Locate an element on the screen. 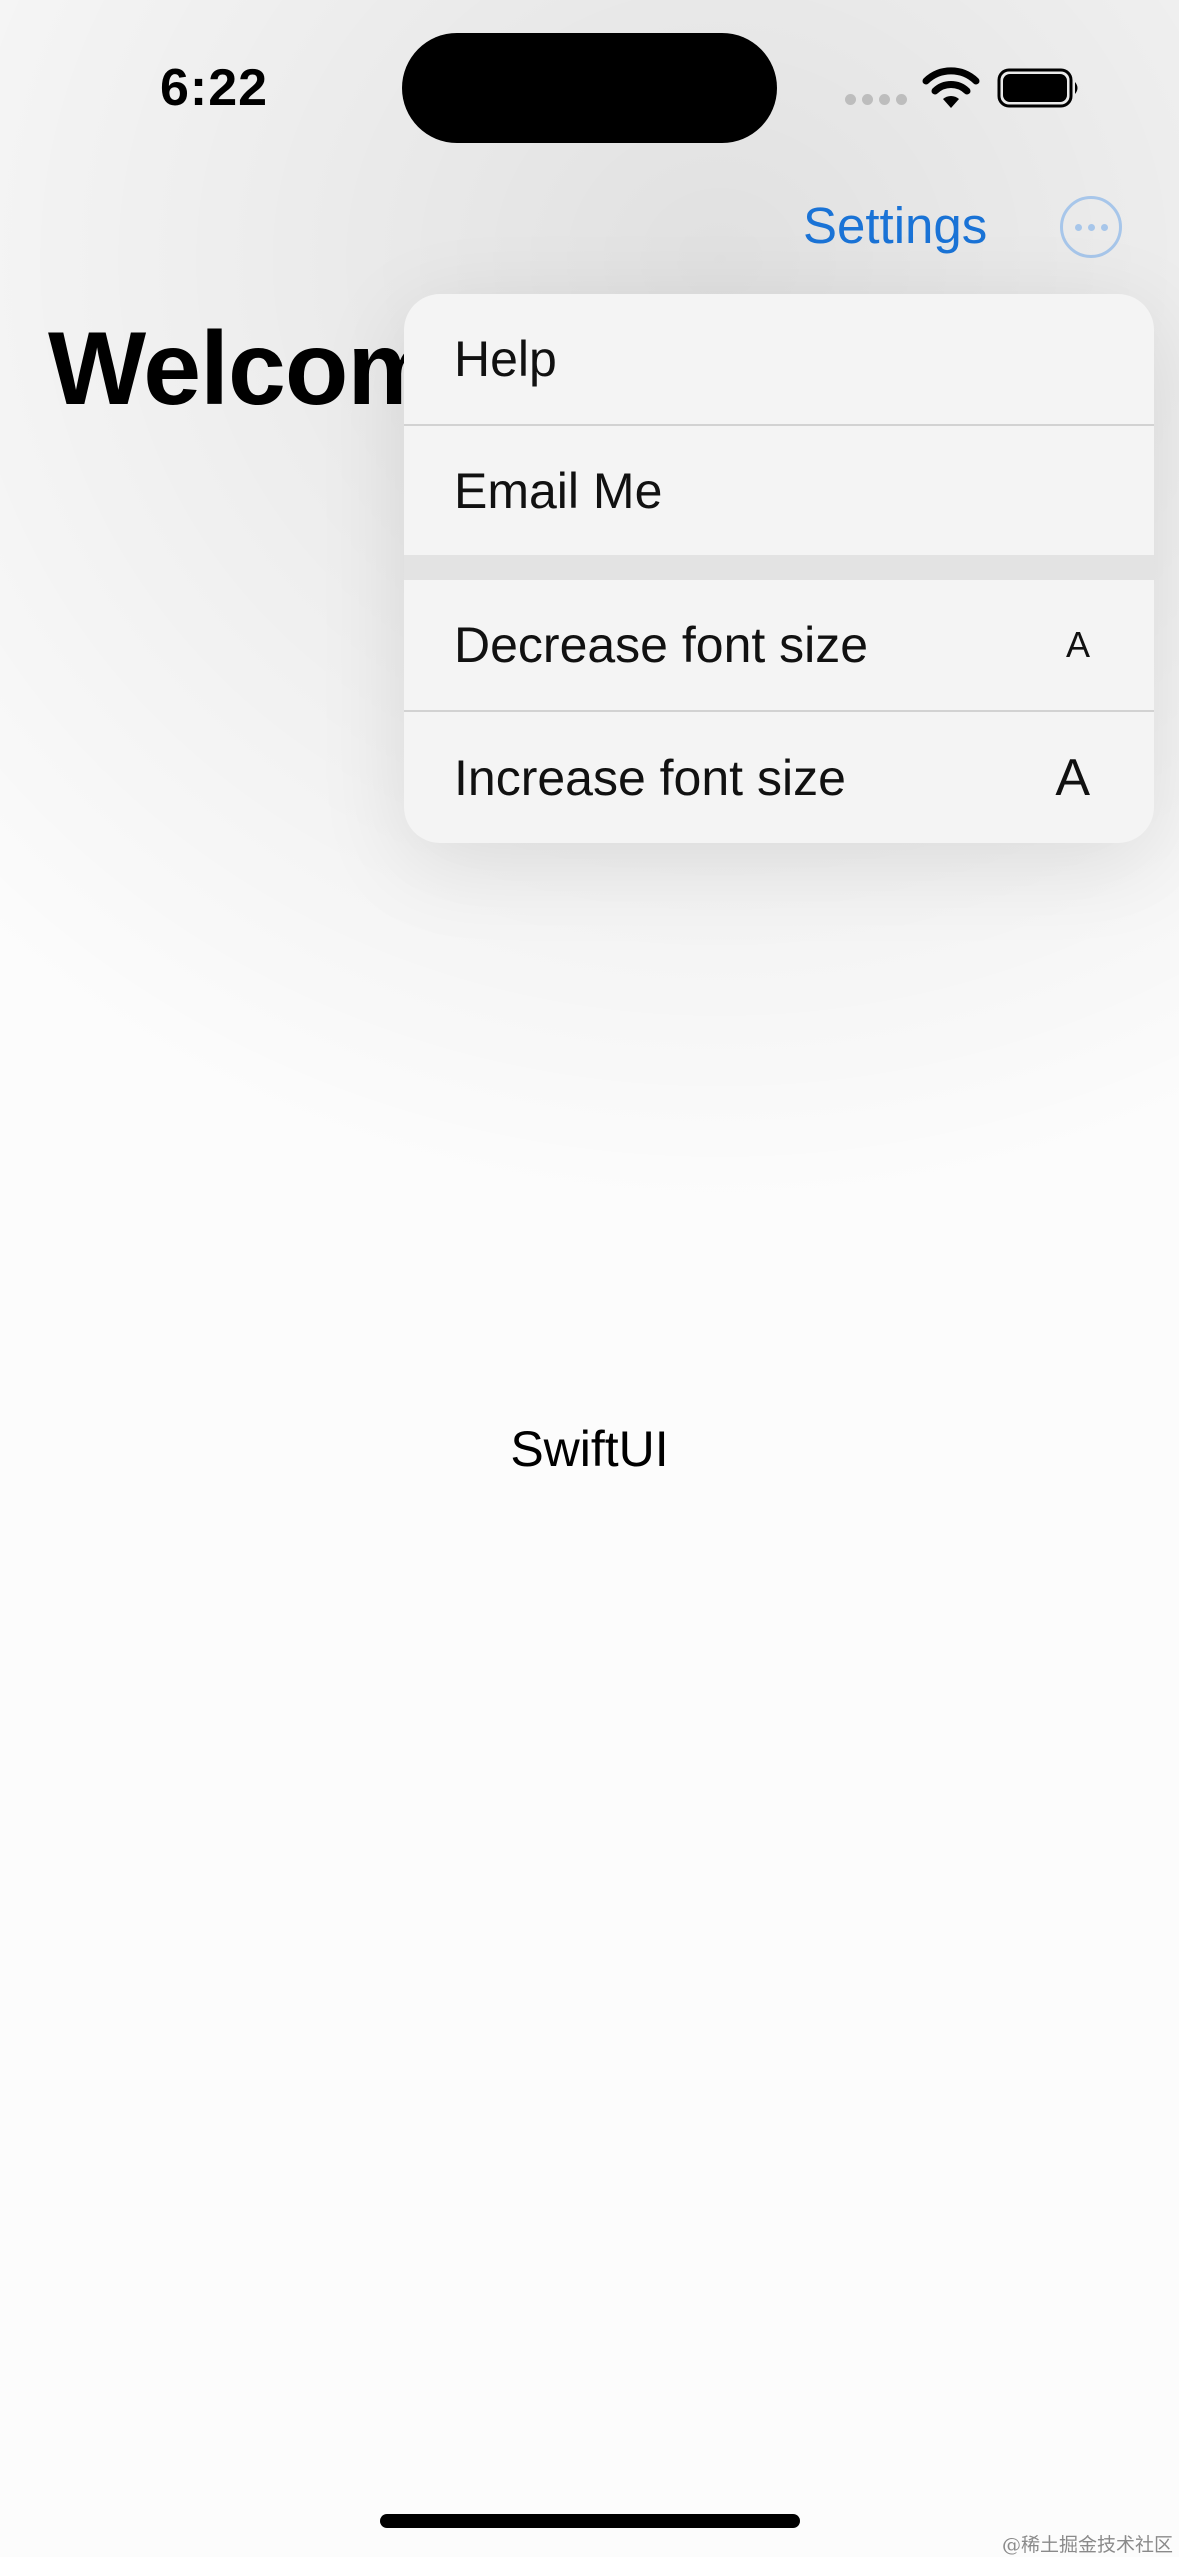 Image resolution: width=1179 pixels, height=2557 pixels. small-letter-a-icon: A is located at coordinates (1077, 644).